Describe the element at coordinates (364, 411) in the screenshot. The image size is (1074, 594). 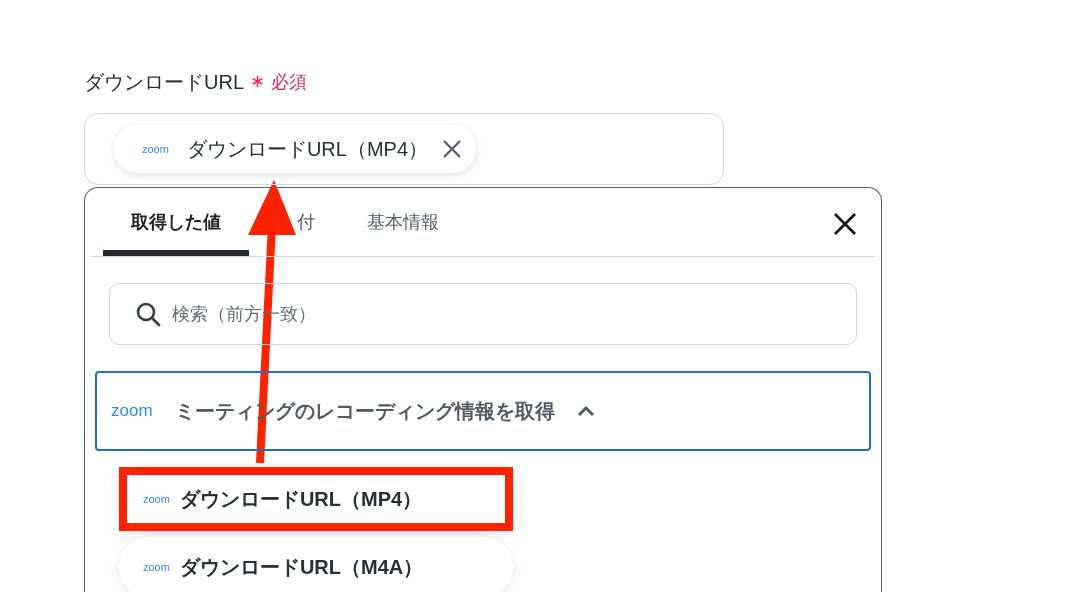
I see `group-title: ミーティングのレコーディング情報を取得` at that location.